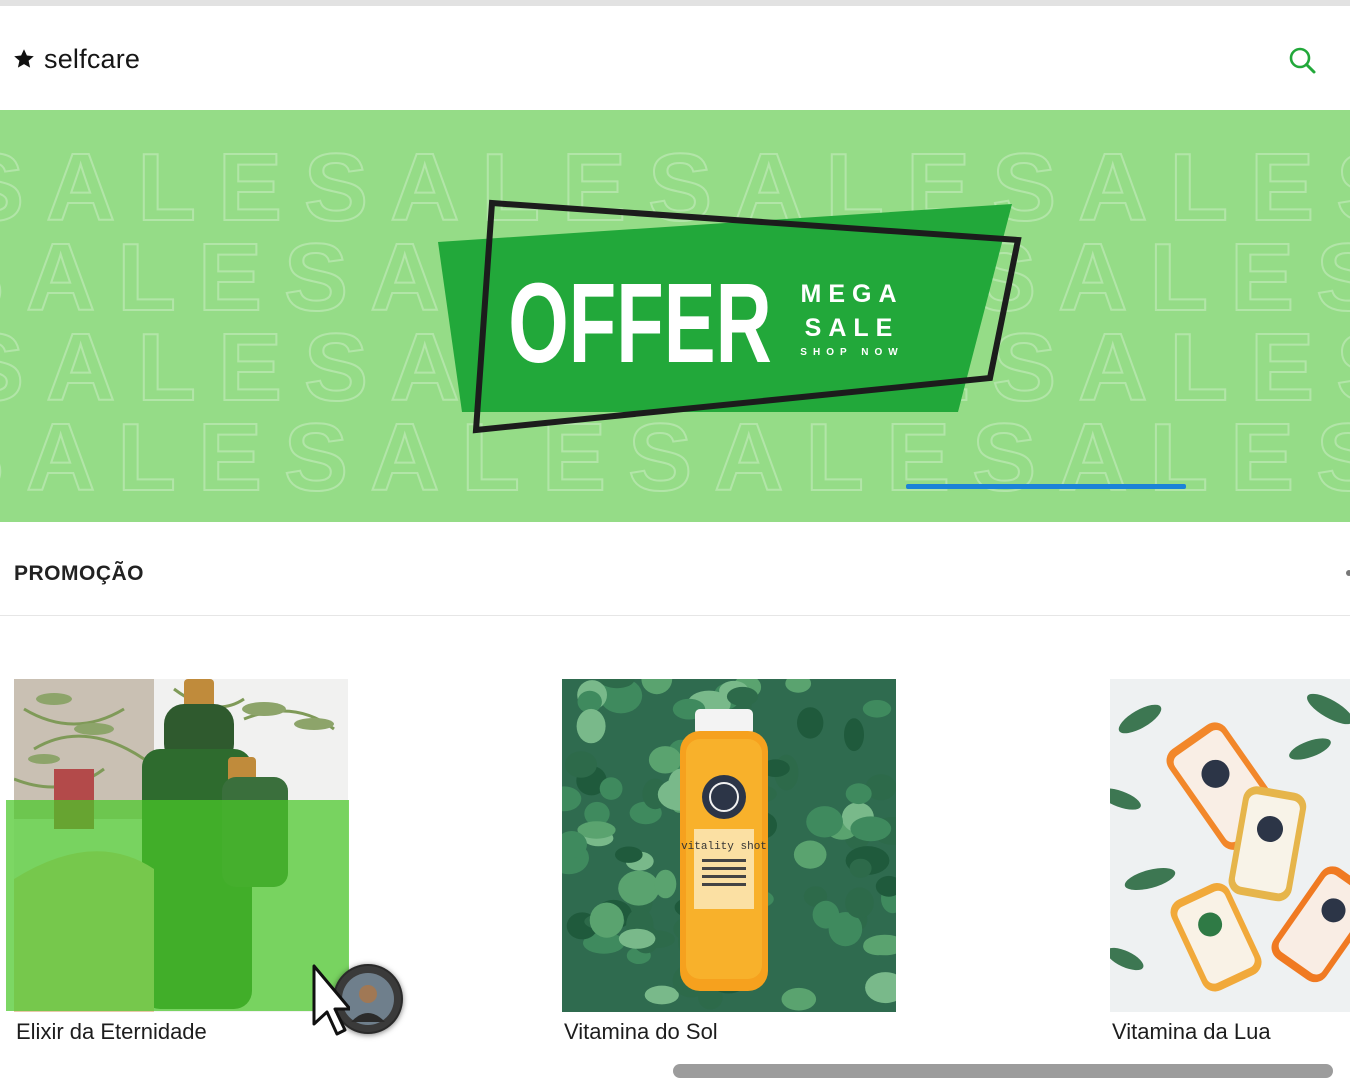 This screenshot has width=1350, height=1080. Describe the element at coordinates (1191, 1031) in the screenshot. I see `product-name: Vitamina da Lua` at that location.